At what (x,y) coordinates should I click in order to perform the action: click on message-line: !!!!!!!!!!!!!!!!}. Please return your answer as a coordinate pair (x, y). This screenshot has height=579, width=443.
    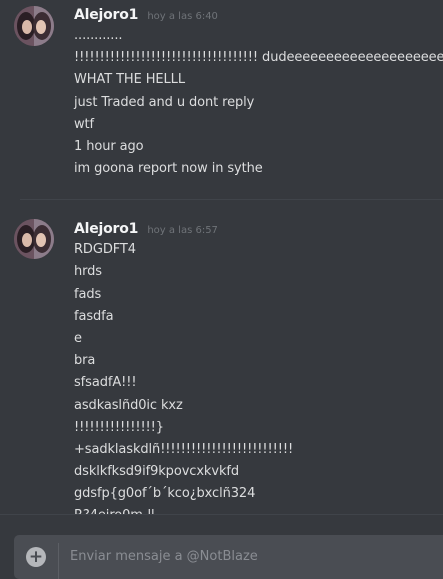
    Looking at the image, I should click on (119, 427).